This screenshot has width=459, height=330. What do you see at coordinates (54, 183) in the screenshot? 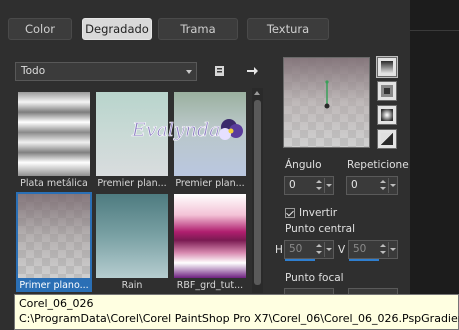
I see `gallery-item-label: Plata metálica` at bounding box center [54, 183].